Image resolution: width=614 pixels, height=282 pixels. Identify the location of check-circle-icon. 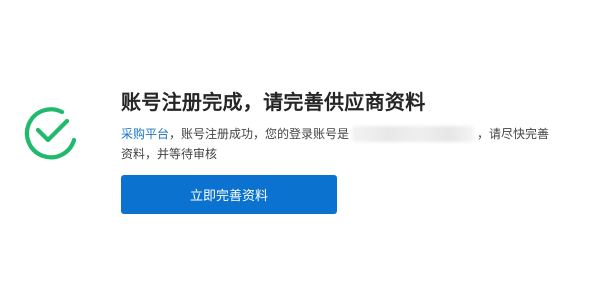
(52, 130).